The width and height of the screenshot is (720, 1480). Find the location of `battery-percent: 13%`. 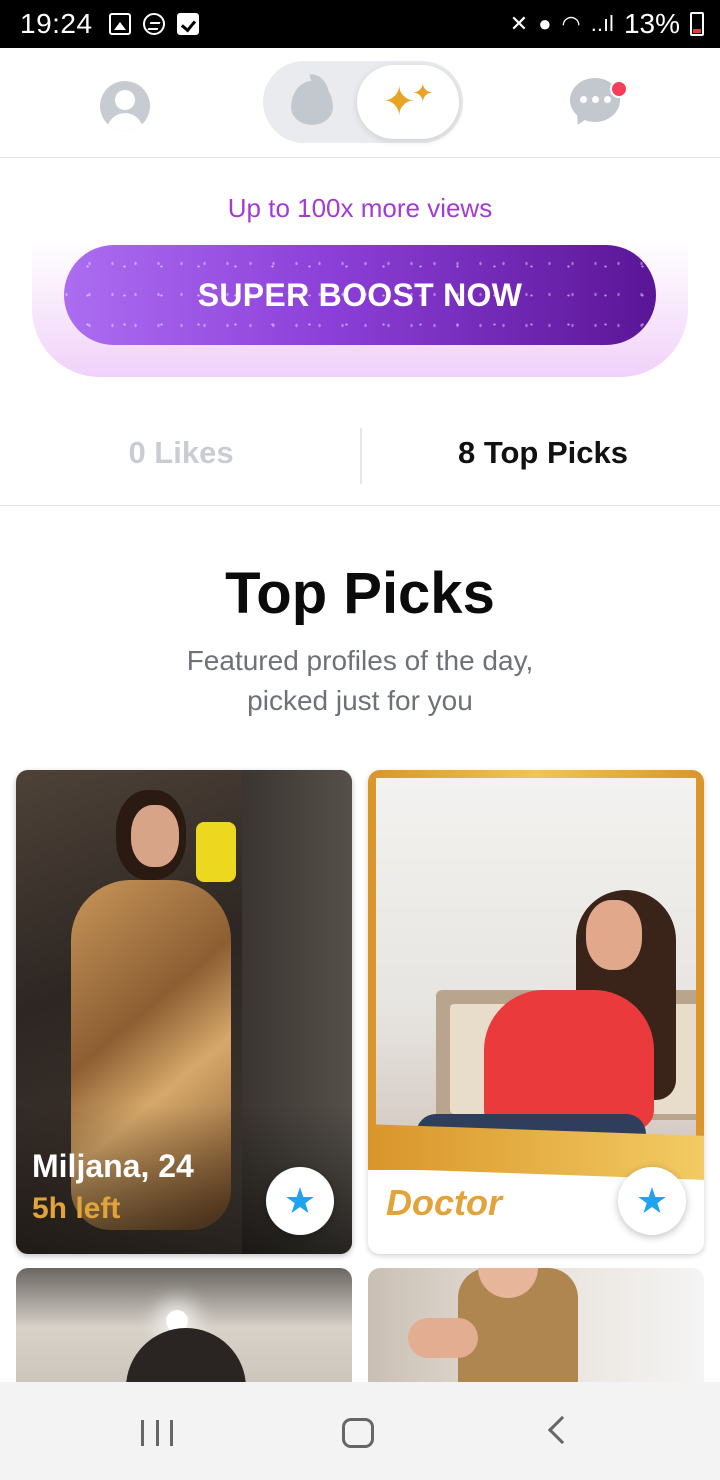

battery-percent: 13% is located at coordinates (651, 23).